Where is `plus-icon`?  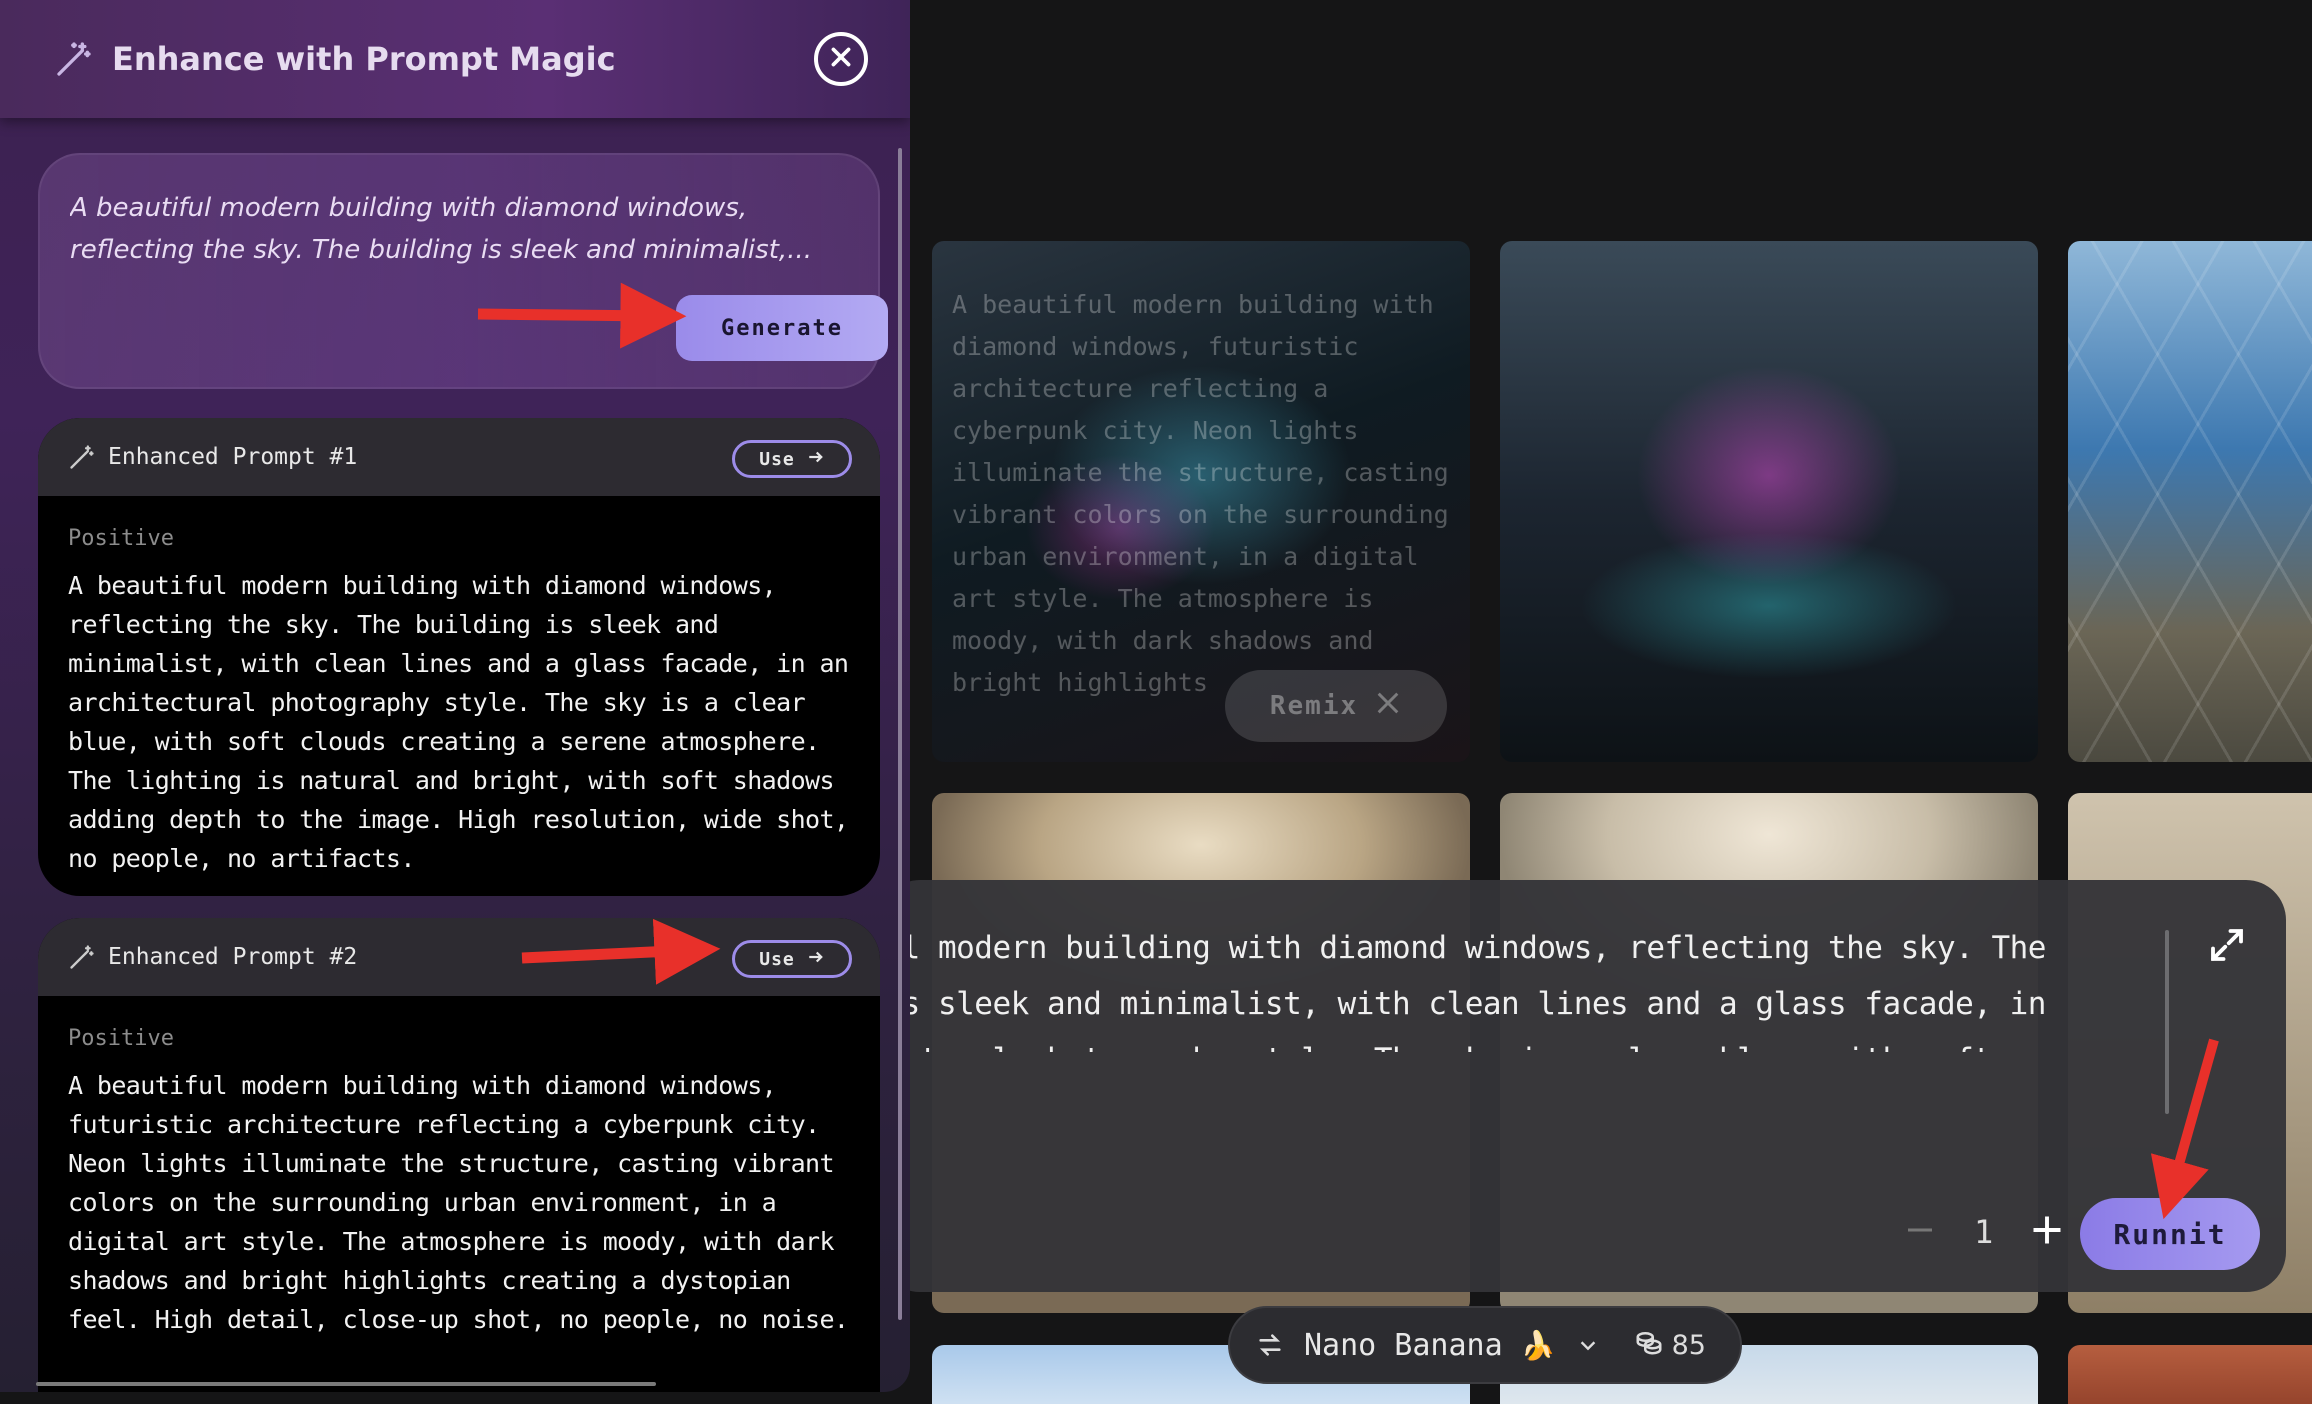
plus-icon is located at coordinates (2047, 1232).